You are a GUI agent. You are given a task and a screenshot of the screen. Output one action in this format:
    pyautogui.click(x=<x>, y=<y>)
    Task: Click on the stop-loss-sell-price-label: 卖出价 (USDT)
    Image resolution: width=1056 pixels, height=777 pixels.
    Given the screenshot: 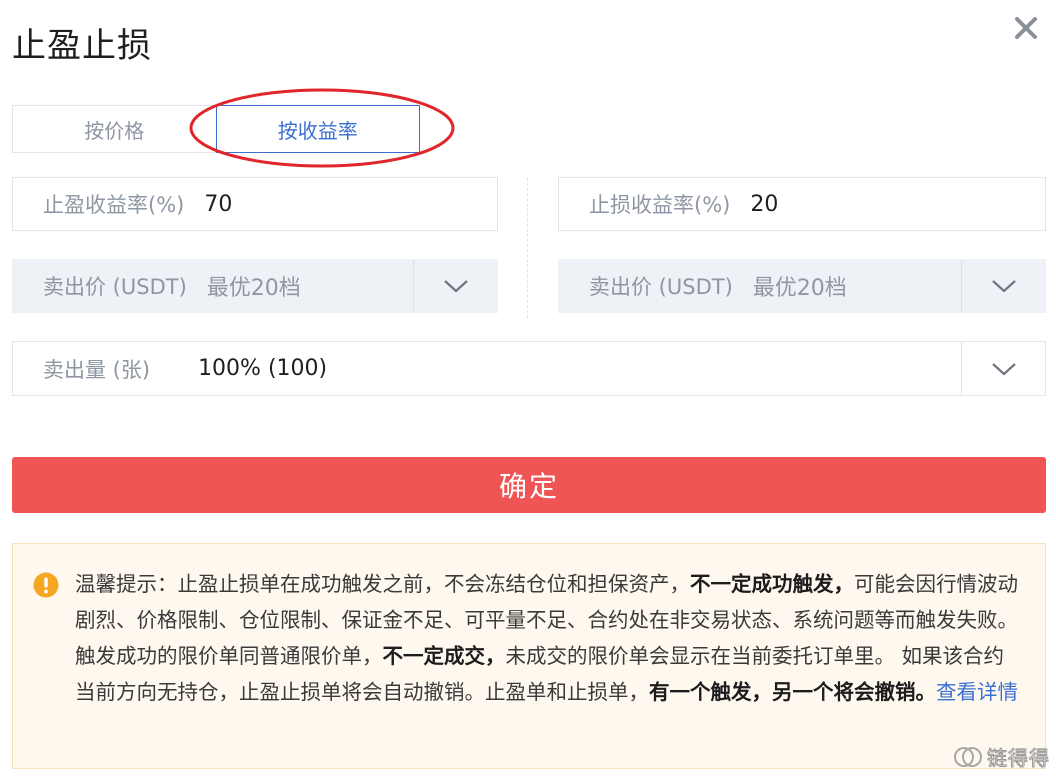 What is the action you would take?
    pyautogui.click(x=661, y=287)
    